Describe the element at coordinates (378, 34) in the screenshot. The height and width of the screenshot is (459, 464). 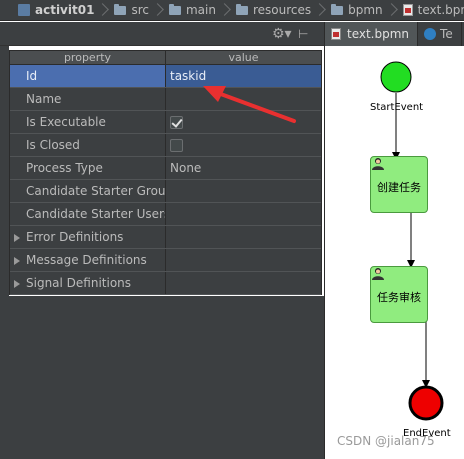
I see `tab-label: text.bpmn` at that location.